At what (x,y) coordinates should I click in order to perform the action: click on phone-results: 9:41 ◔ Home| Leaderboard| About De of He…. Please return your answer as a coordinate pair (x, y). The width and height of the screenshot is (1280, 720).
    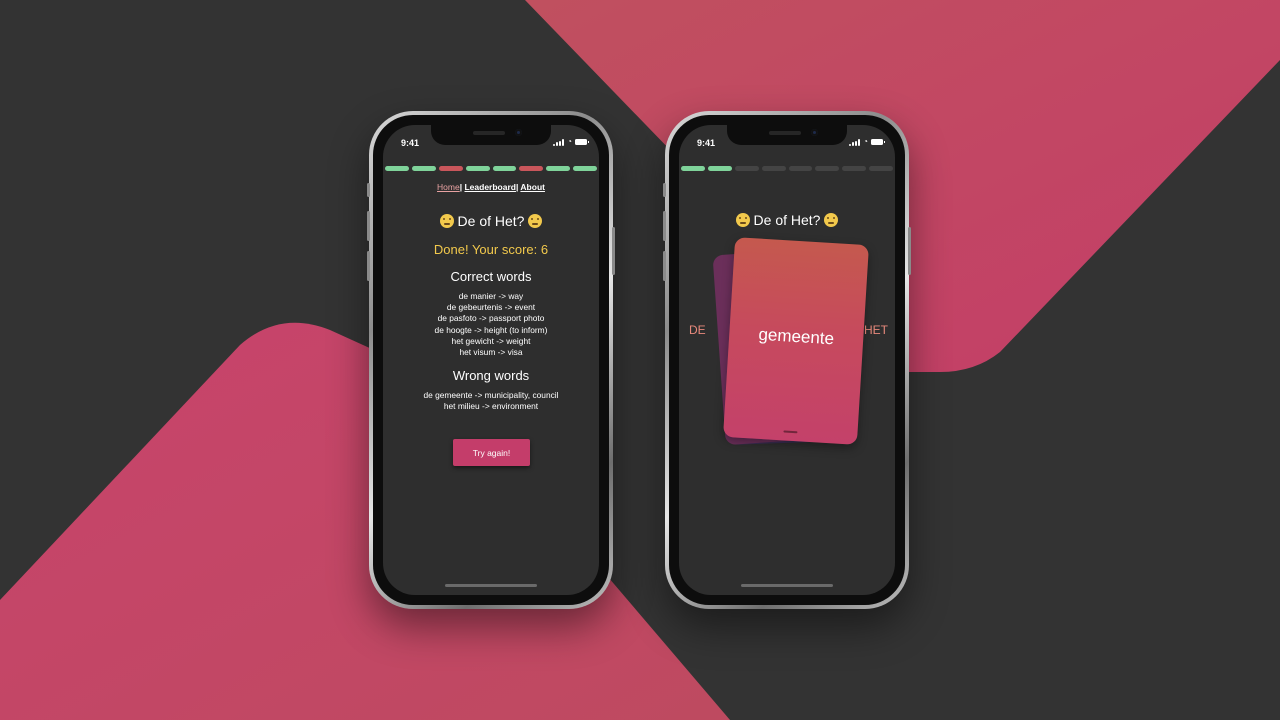
    Looking at the image, I should click on (491, 360).